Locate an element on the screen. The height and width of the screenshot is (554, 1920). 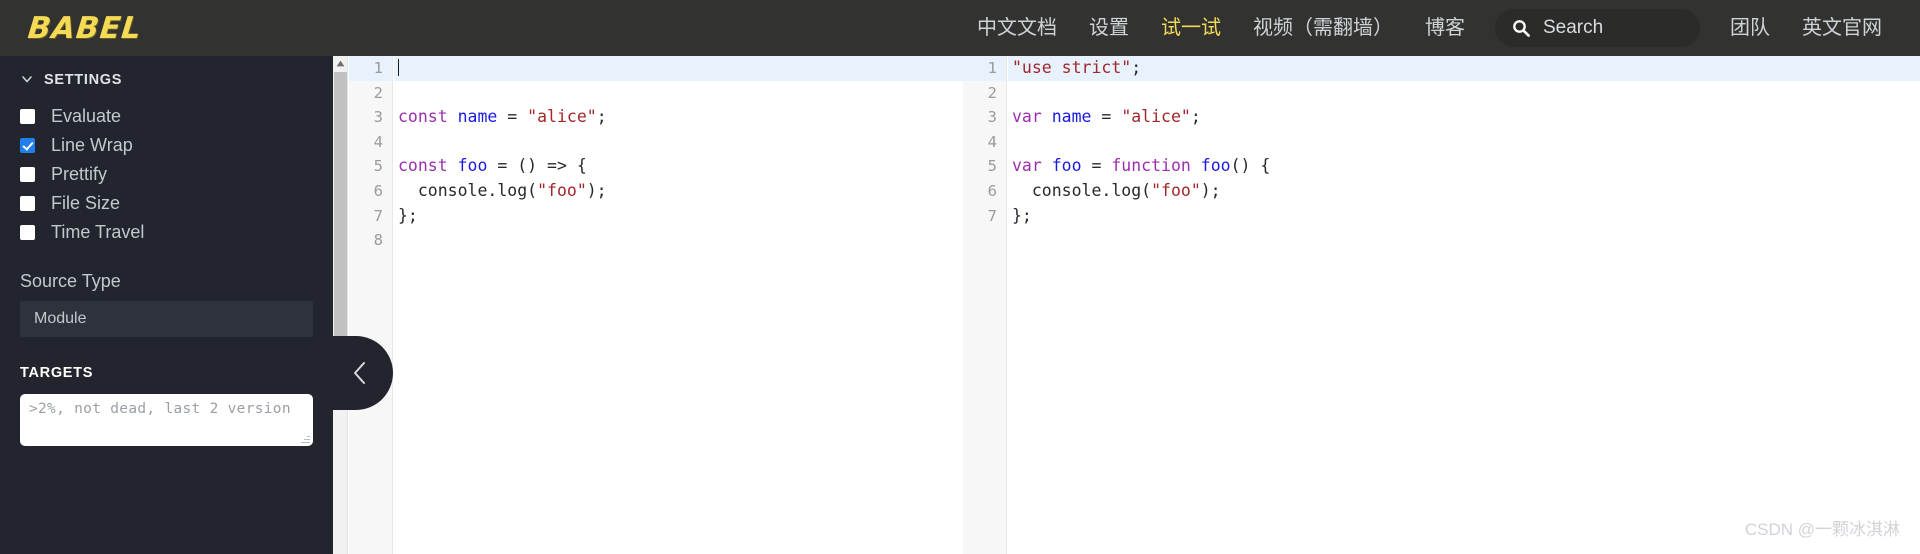
scroll-up-arrow-icon is located at coordinates (340, 63).